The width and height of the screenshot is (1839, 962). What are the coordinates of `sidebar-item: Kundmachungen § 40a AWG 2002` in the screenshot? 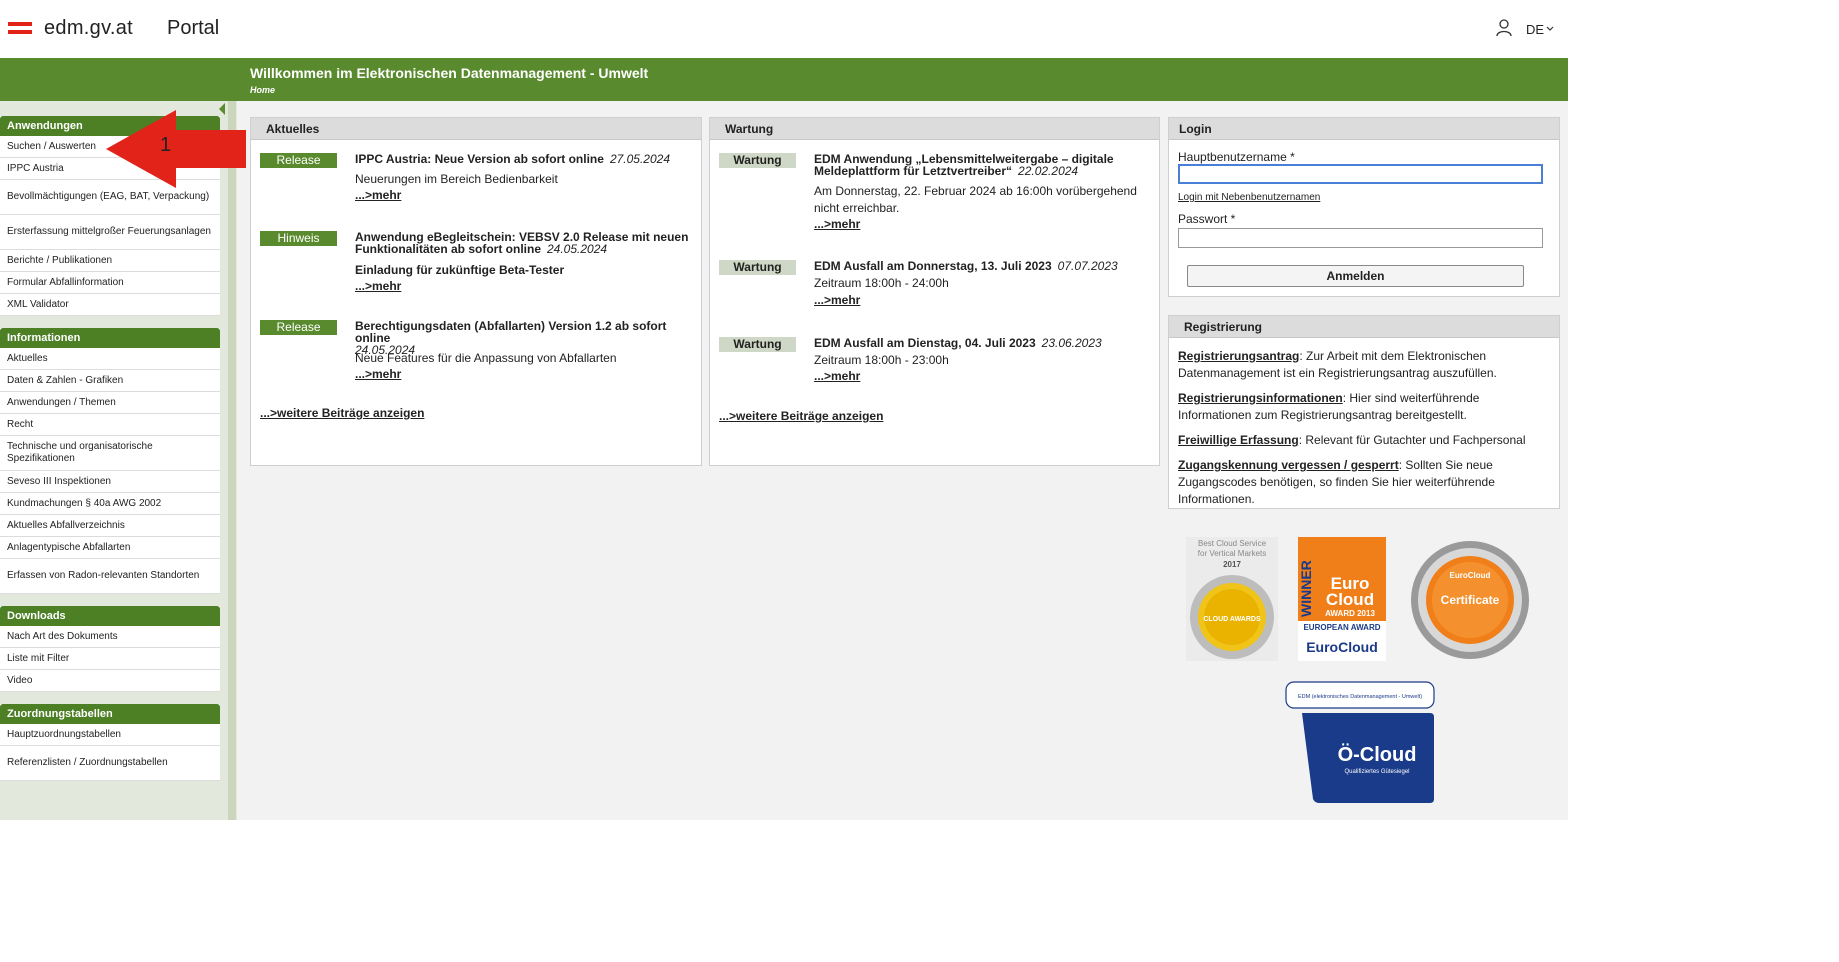 It's located at (110, 504).